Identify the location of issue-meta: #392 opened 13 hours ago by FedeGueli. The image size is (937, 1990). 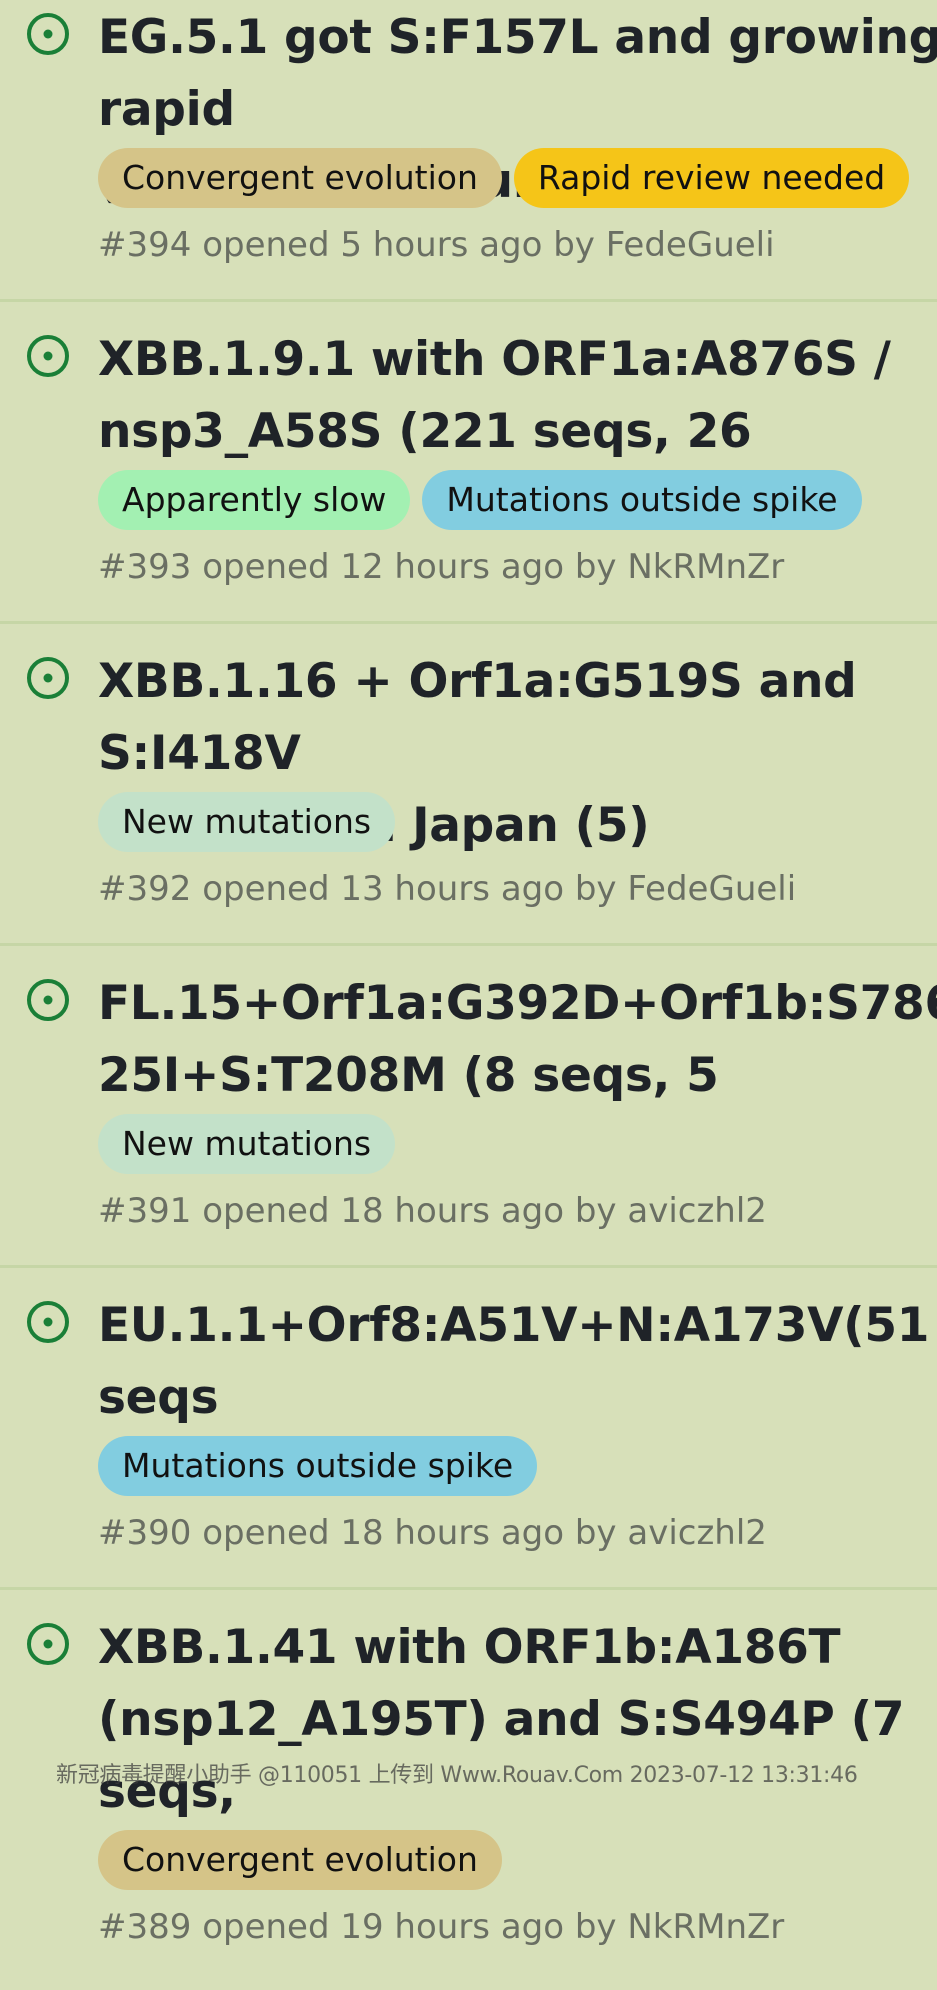
(447, 889).